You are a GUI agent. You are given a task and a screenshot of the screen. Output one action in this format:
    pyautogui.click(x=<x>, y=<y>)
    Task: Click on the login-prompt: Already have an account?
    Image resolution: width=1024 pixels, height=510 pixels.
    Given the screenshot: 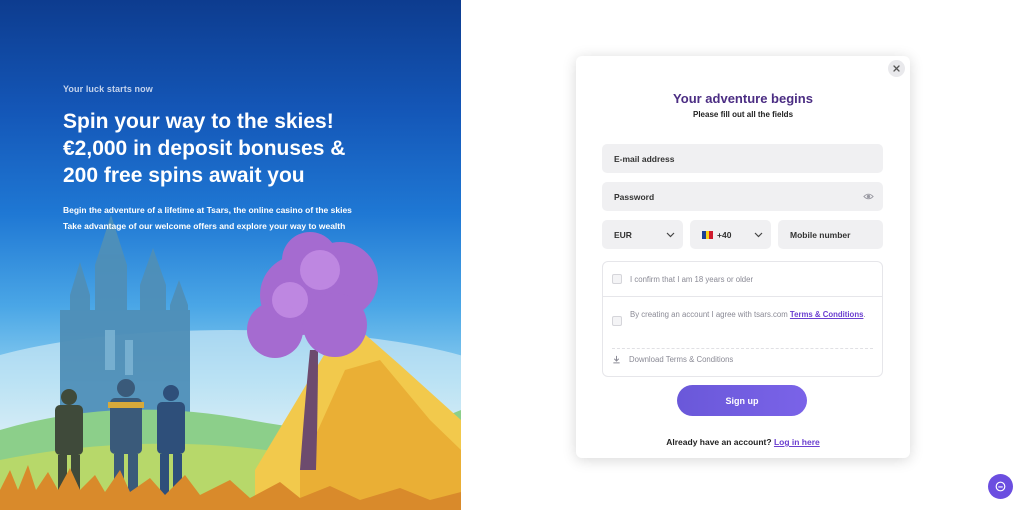 What is the action you would take?
    pyautogui.click(x=719, y=442)
    